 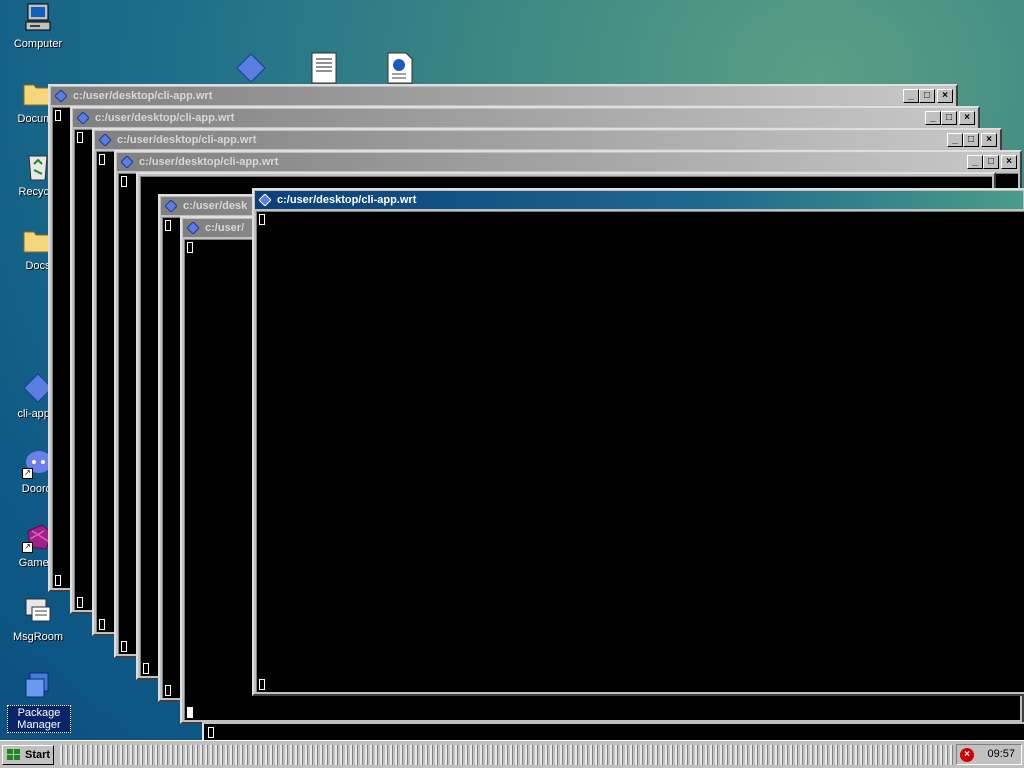 What do you see at coordinates (38, 17) in the screenshot?
I see `computer-icon` at bounding box center [38, 17].